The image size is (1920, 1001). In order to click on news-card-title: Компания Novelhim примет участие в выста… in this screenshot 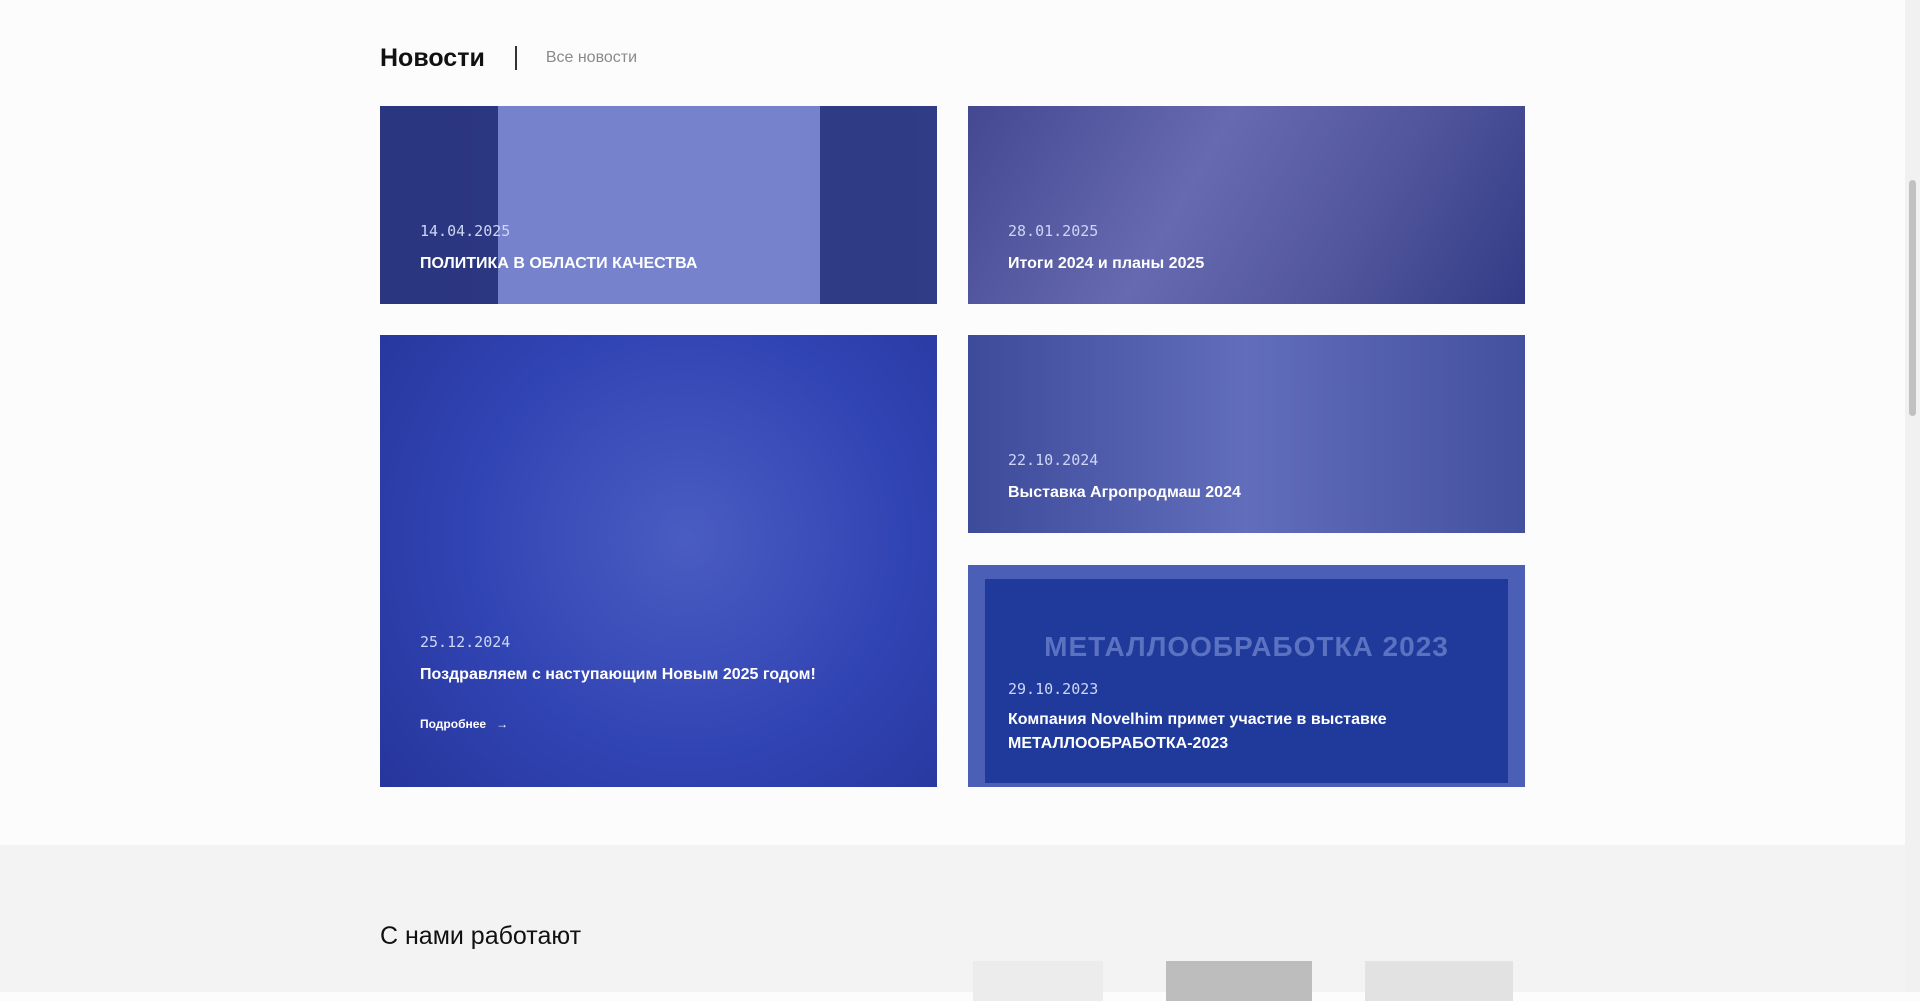, I will do `click(1246, 732)`.